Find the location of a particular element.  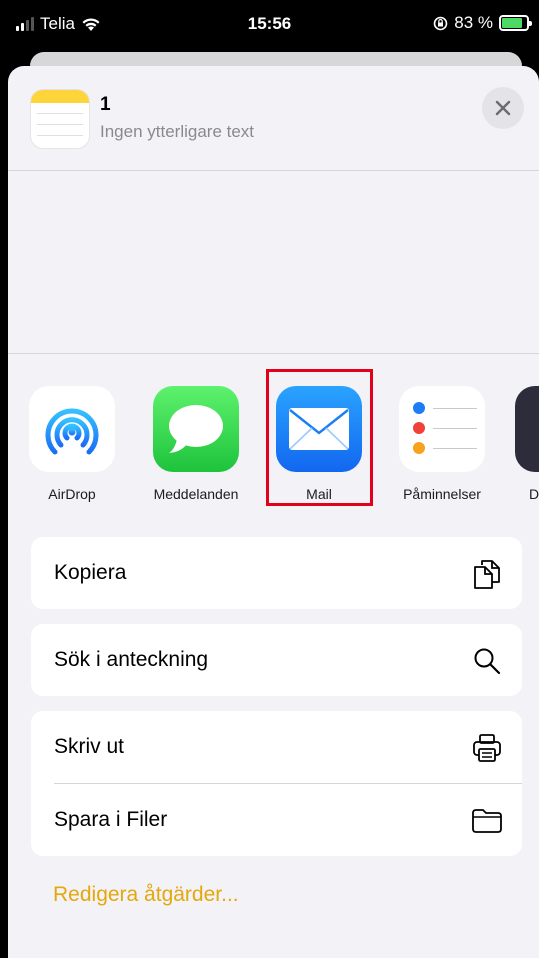

app-label: Meddelanden is located at coordinates (196, 494).